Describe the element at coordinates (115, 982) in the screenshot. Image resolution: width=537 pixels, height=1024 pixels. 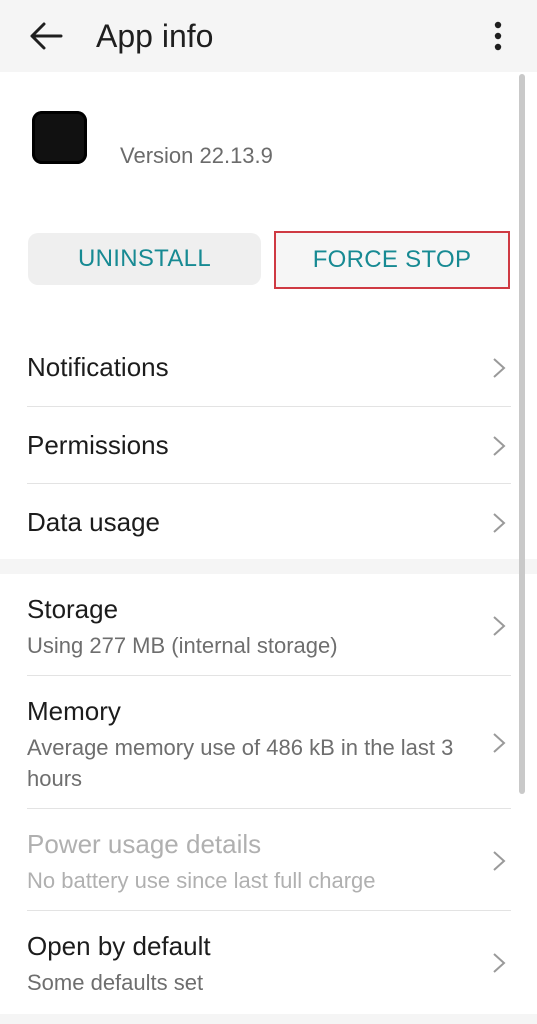
I see `row-subtitle: Some defaults set` at that location.